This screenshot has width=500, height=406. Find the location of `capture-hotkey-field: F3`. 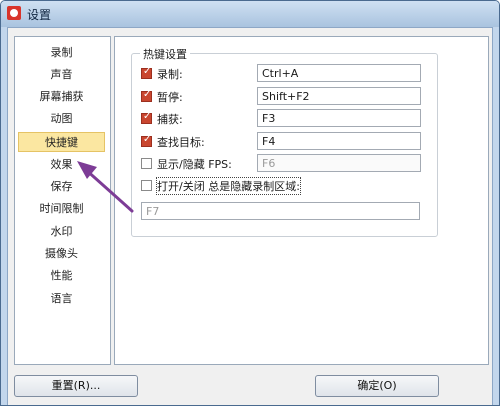

capture-hotkey-field: F3 is located at coordinates (339, 118).